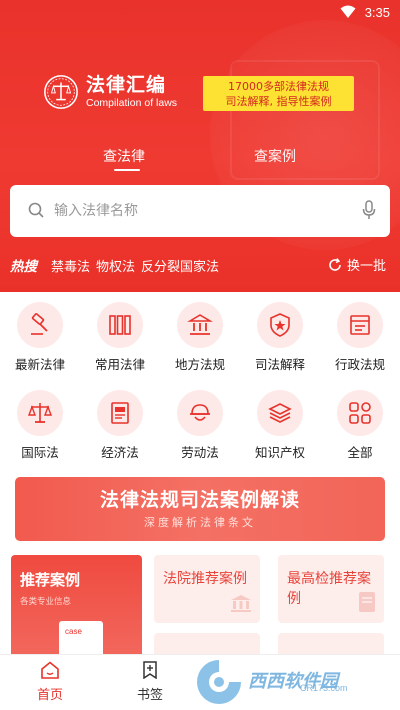  Describe the element at coordinates (73, 631) in the screenshot. I see `case-document-label: case` at that location.